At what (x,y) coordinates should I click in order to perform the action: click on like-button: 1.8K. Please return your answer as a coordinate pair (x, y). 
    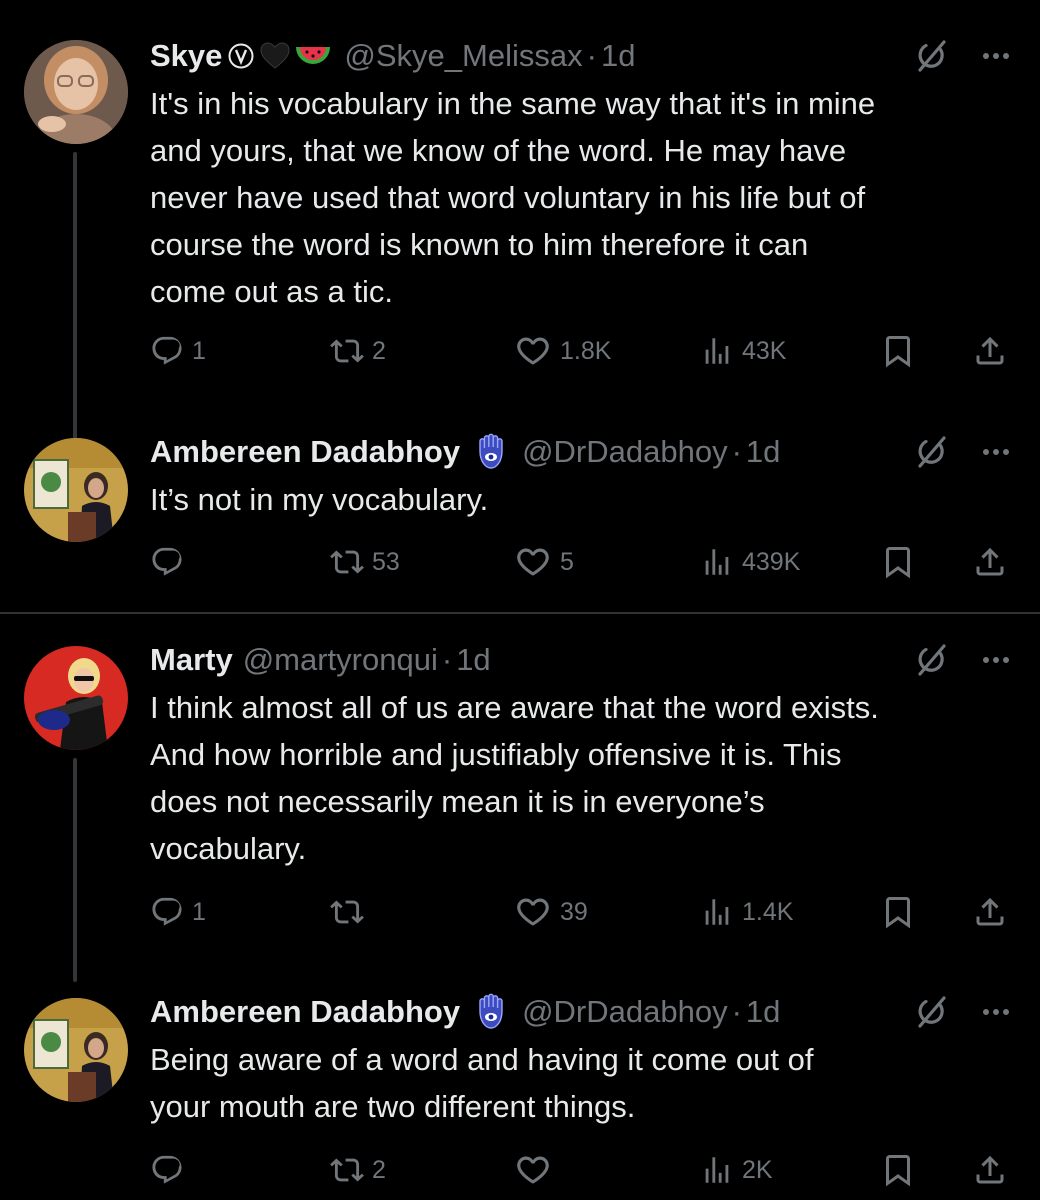
    Looking at the image, I should click on (562, 351).